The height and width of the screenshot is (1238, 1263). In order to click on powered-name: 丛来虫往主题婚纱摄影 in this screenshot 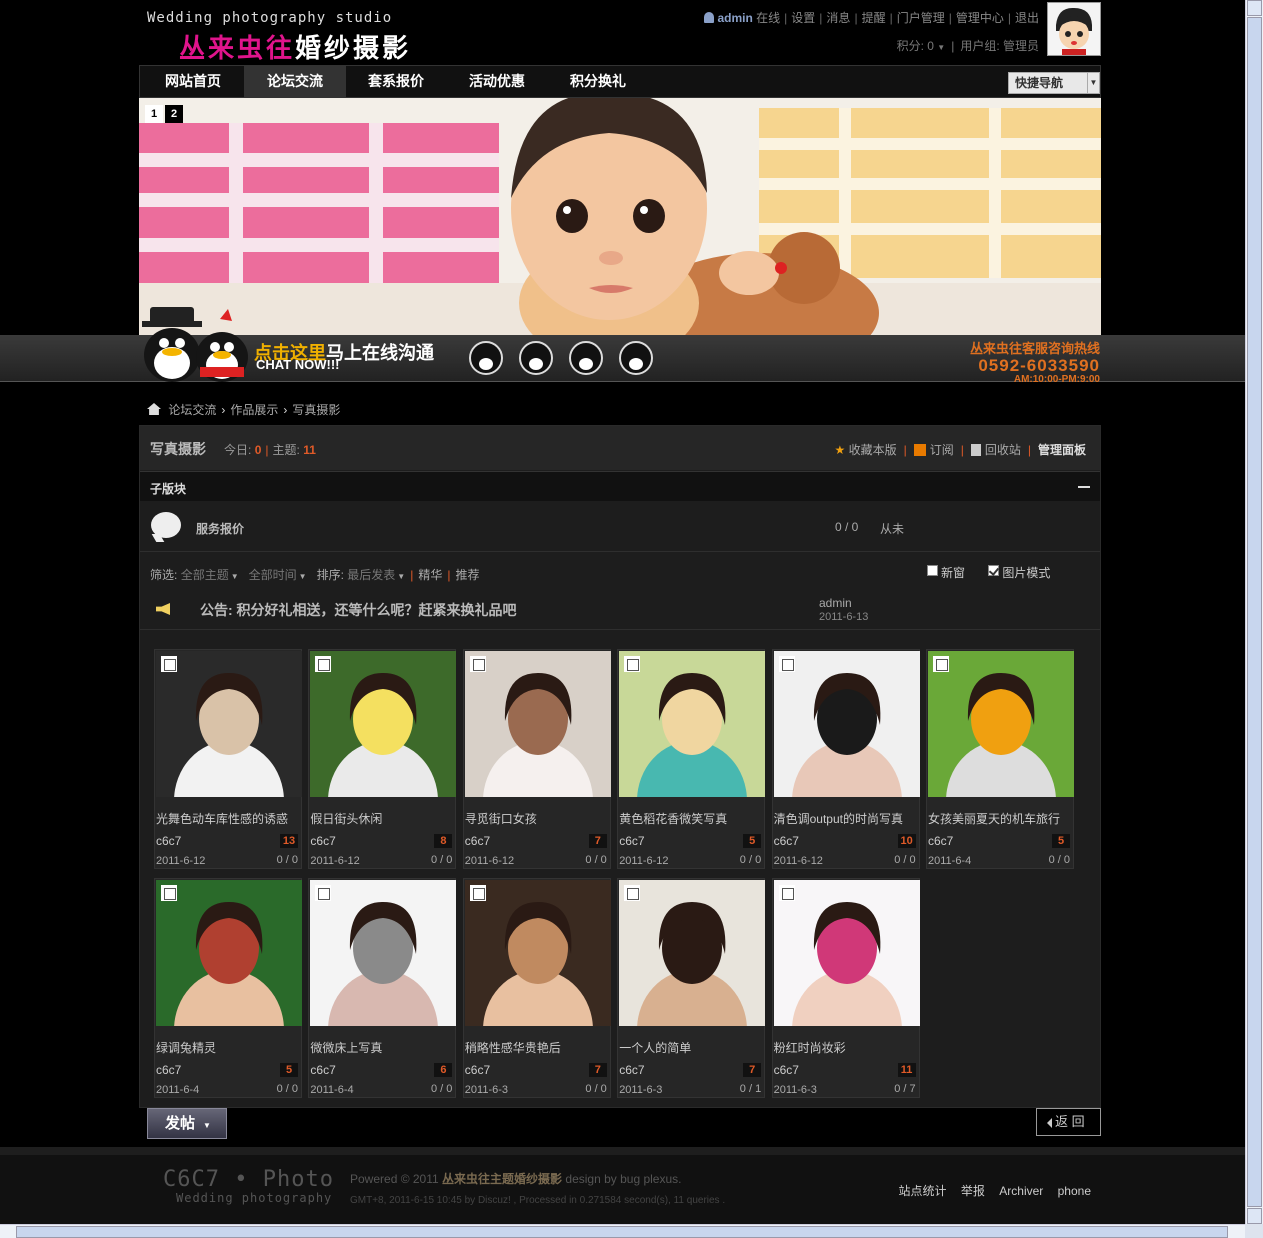, I will do `click(502, 1179)`.